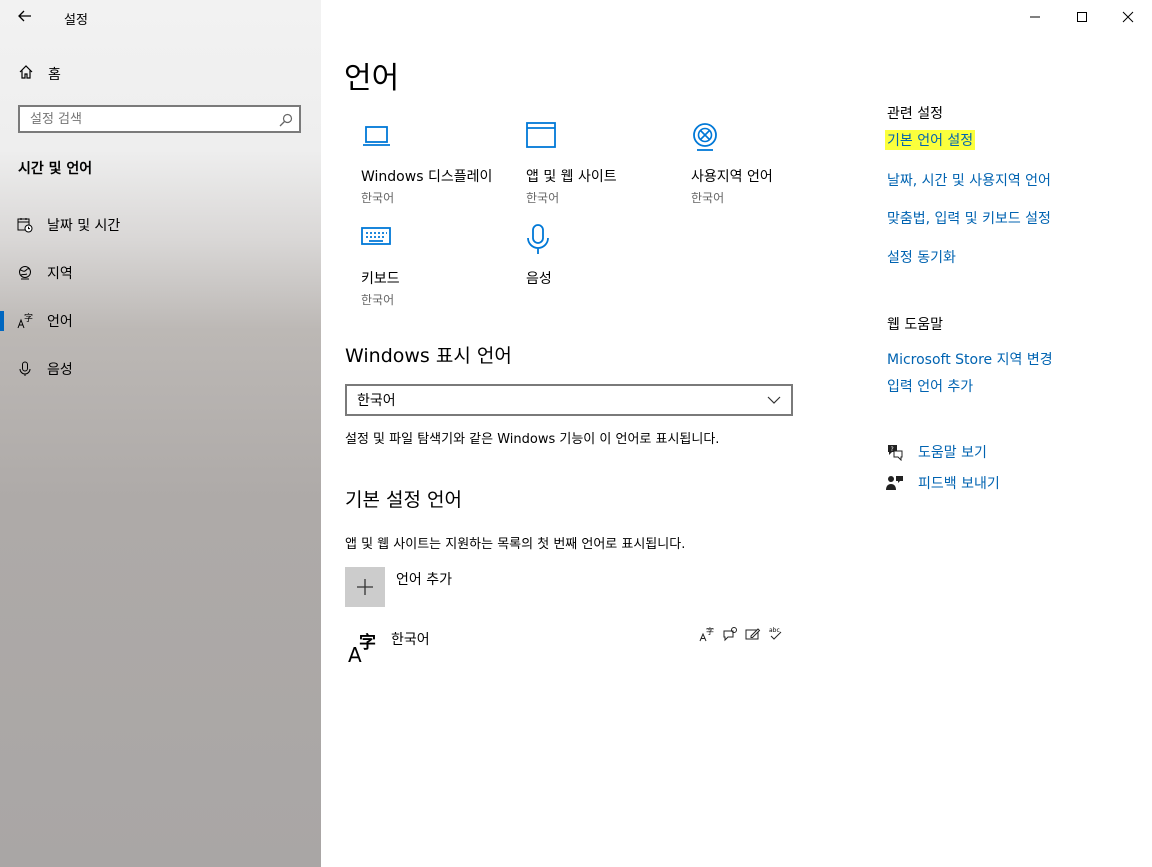  Describe the element at coordinates (55, 169) in the screenshot. I see `sidebar-section-title: 시간 및 언어` at that location.